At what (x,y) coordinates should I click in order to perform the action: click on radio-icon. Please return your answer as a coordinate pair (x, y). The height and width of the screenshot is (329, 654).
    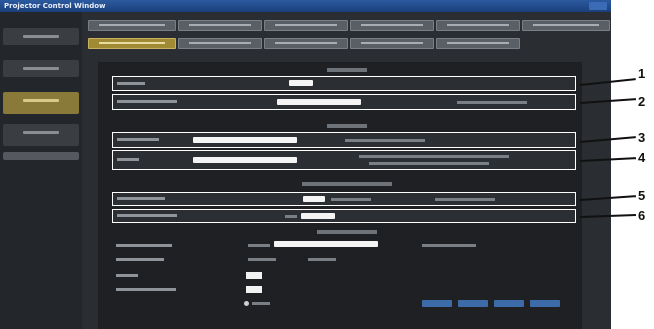
    Looking at the image, I should click on (246, 303).